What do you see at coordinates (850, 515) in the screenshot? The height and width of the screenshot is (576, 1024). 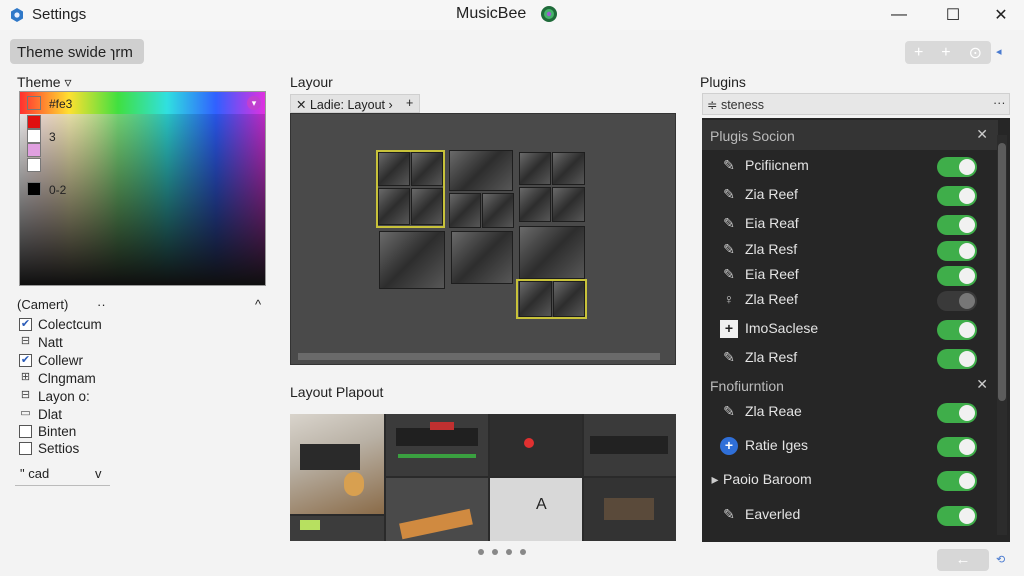 I see `plugin-row: ✎ Eaverled` at bounding box center [850, 515].